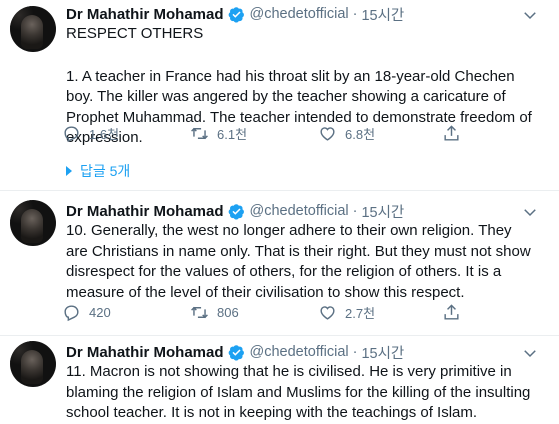 The image size is (559, 424). Describe the element at coordinates (232, 134) in the screenshot. I see `retweet-count: 6.1천` at that location.